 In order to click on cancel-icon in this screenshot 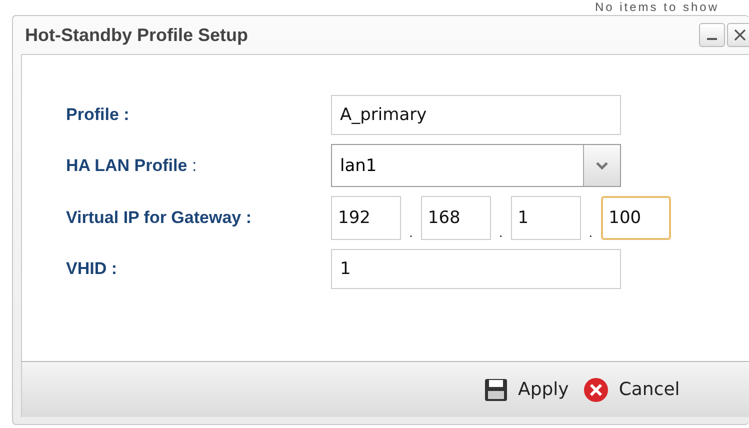, I will do `click(595, 389)`.